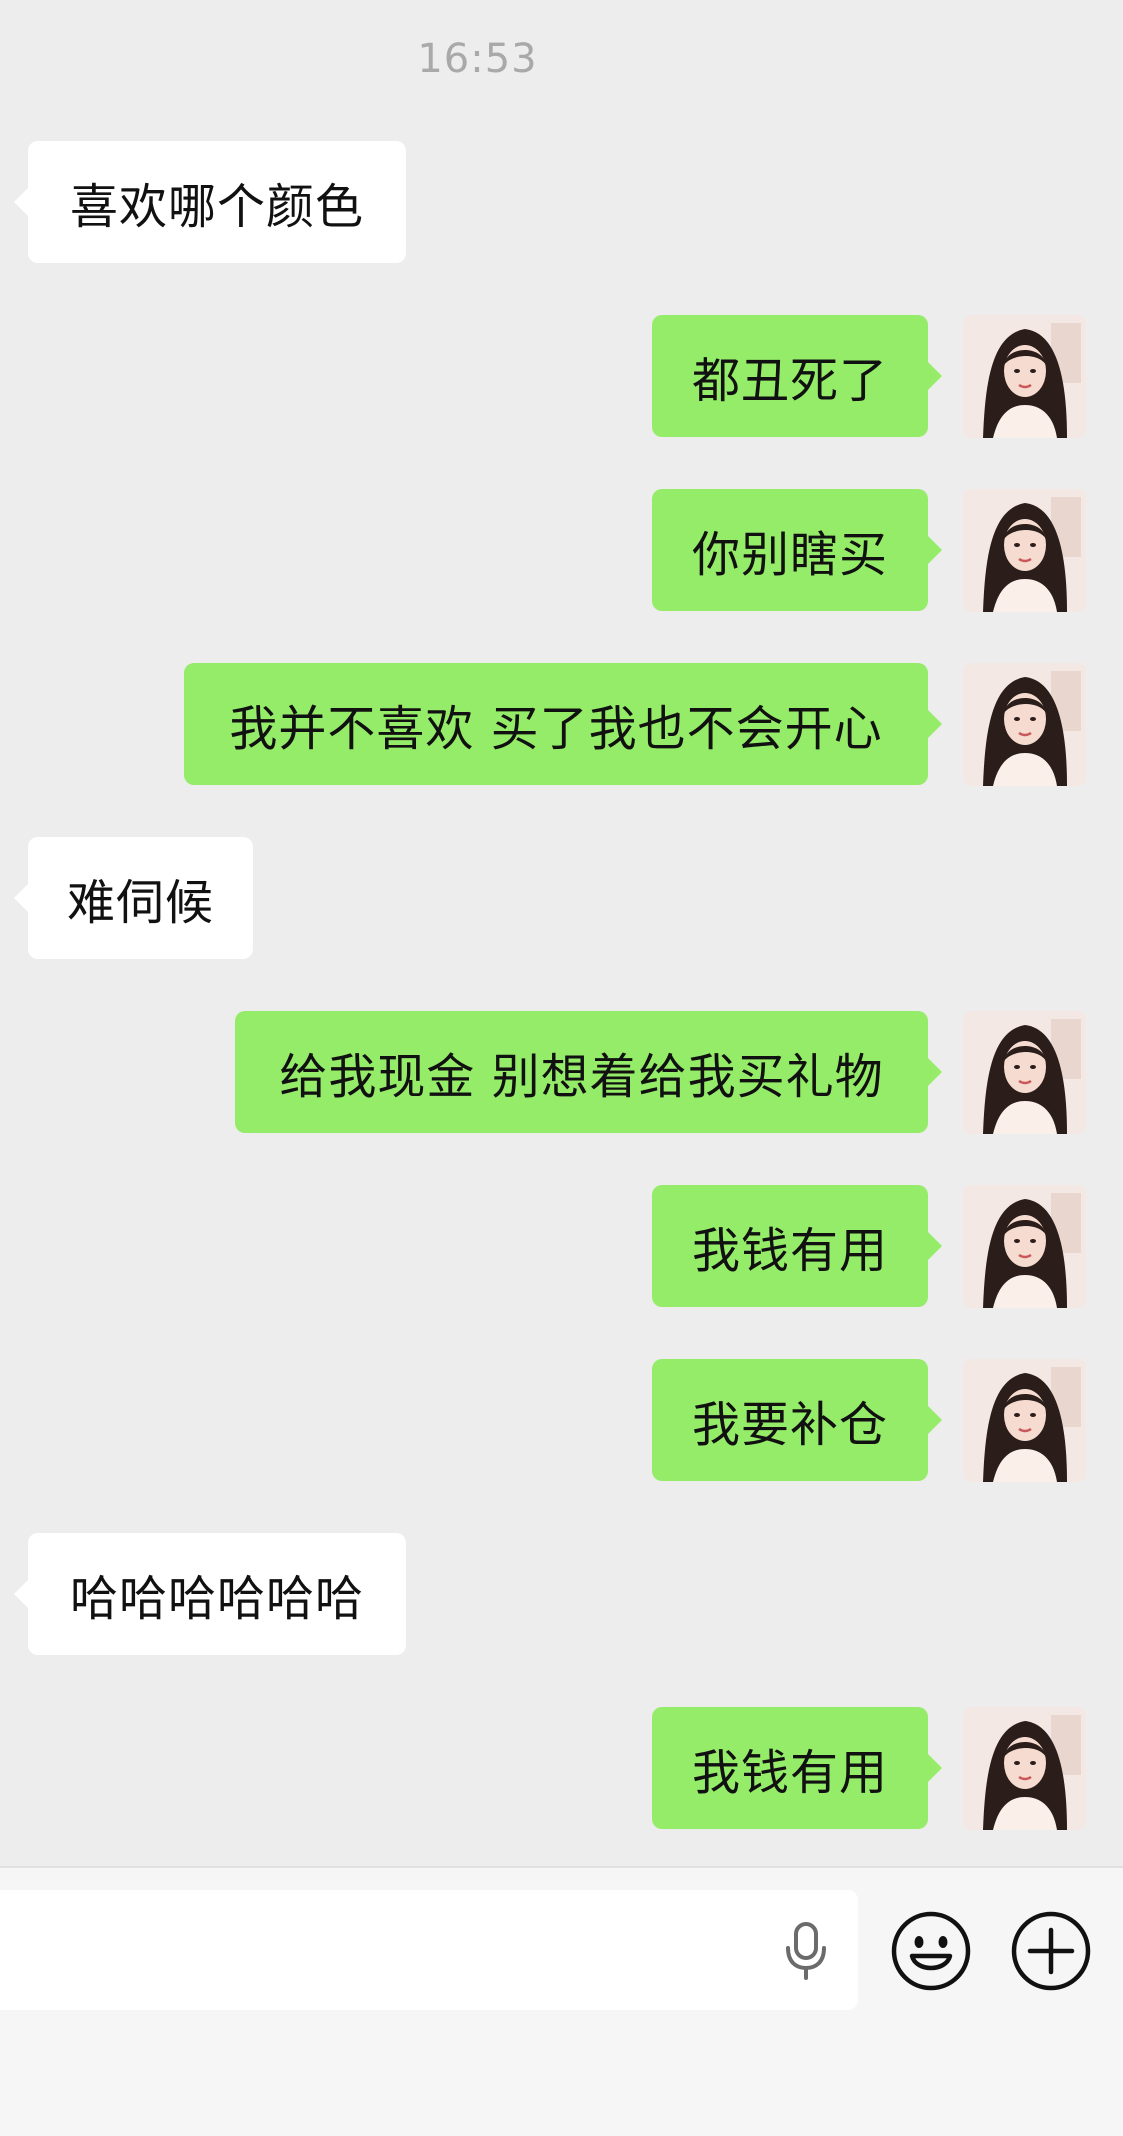 The height and width of the screenshot is (2136, 1123). Describe the element at coordinates (797, 376) in the screenshot. I see `sent-message-bubble: 都丑死了` at that location.